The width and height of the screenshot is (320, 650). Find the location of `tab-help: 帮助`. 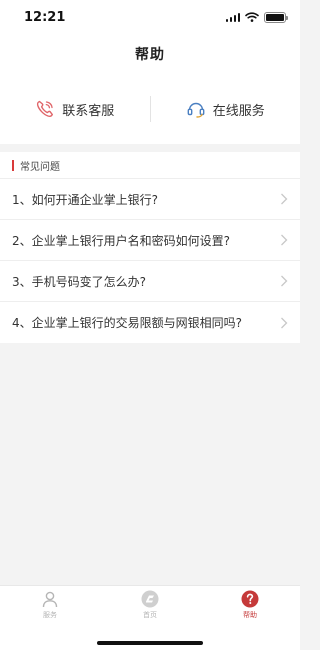

tab-help: 帮助 is located at coordinates (250, 605).